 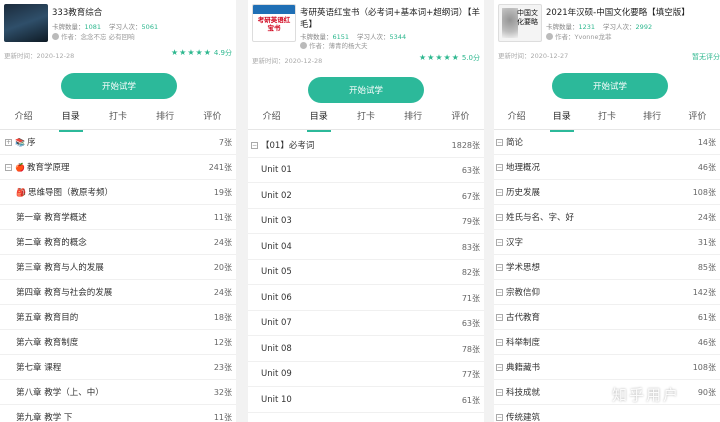 What do you see at coordinates (366, 374) in the screenshot?
I see `list-item: Unit 09 77张` at bounding box center [366, 374].